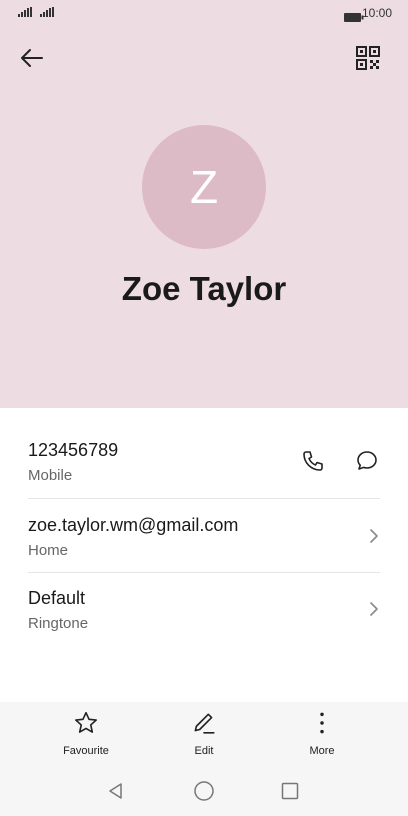  I want to click on status-time: 10:00, so click(376, 13).